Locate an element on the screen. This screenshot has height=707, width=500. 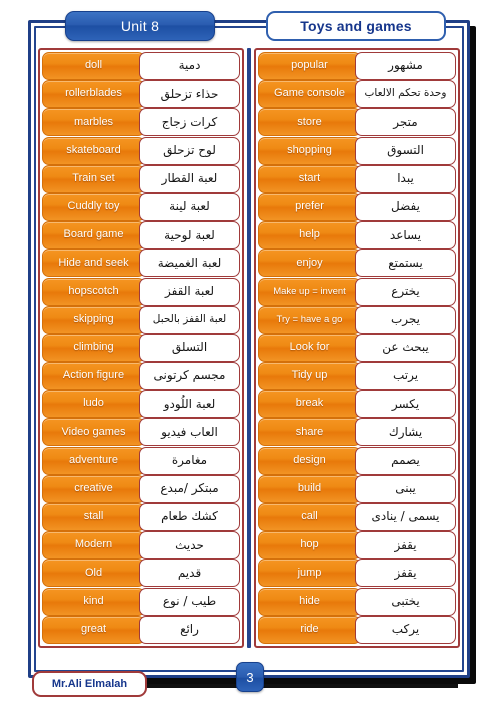
vocab-row: hide يختبى is located at coordinates (357, 601).